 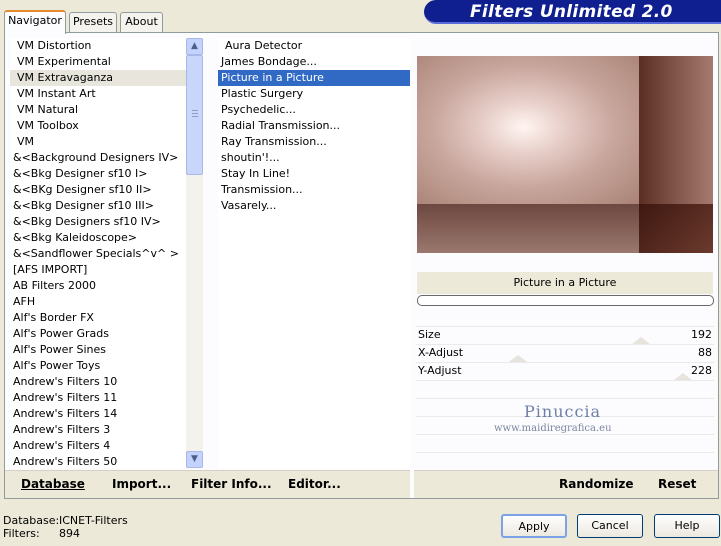 I want to click on list-item: AFH, so click(x=98, y=302).